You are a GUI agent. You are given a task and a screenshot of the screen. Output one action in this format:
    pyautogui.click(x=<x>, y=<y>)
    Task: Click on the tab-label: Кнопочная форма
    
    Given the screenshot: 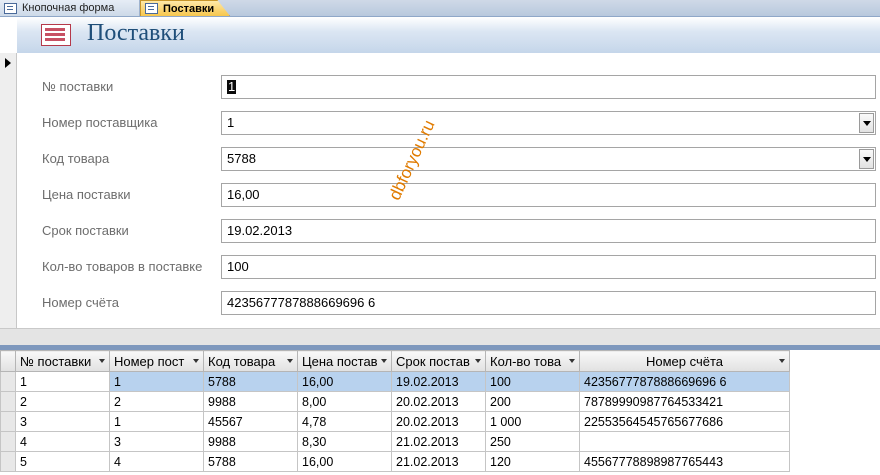 What is the action you would take?
    pyautogui.click(x=68, y=8)
    